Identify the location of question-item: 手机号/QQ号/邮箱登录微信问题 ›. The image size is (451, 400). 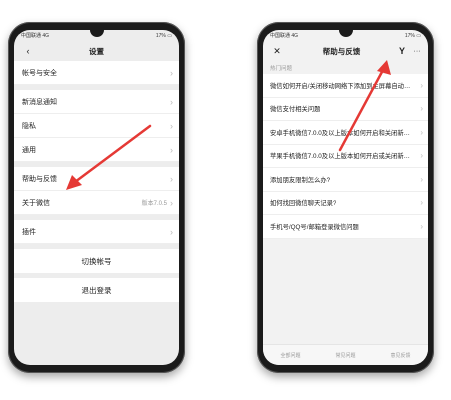
(345, 227).